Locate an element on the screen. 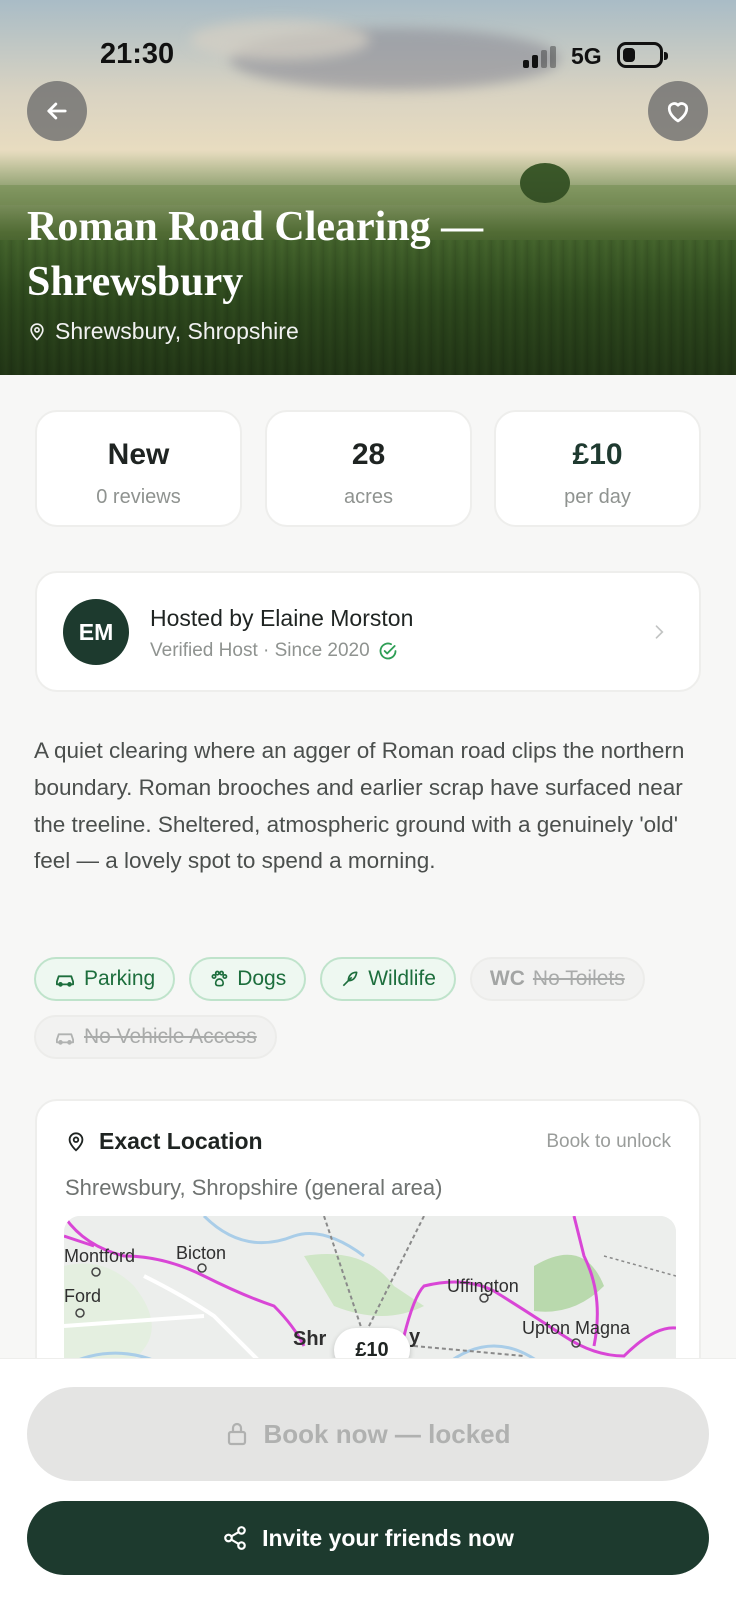  verified-check-icon is located at coordinates (388, 651).